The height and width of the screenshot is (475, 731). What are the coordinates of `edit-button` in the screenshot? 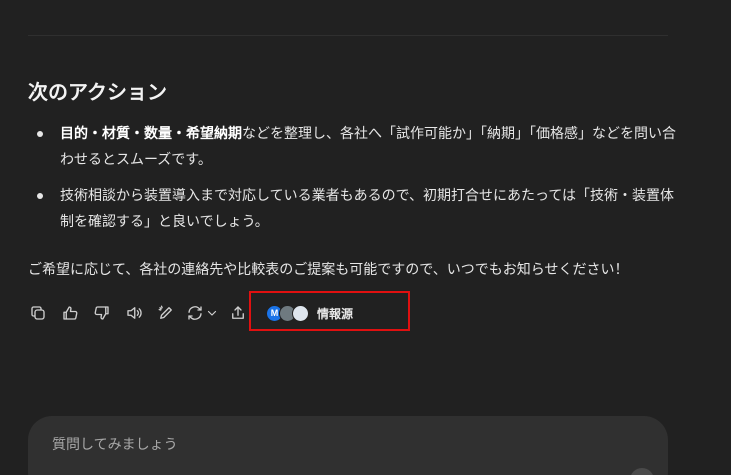 It's located at (166, 313).